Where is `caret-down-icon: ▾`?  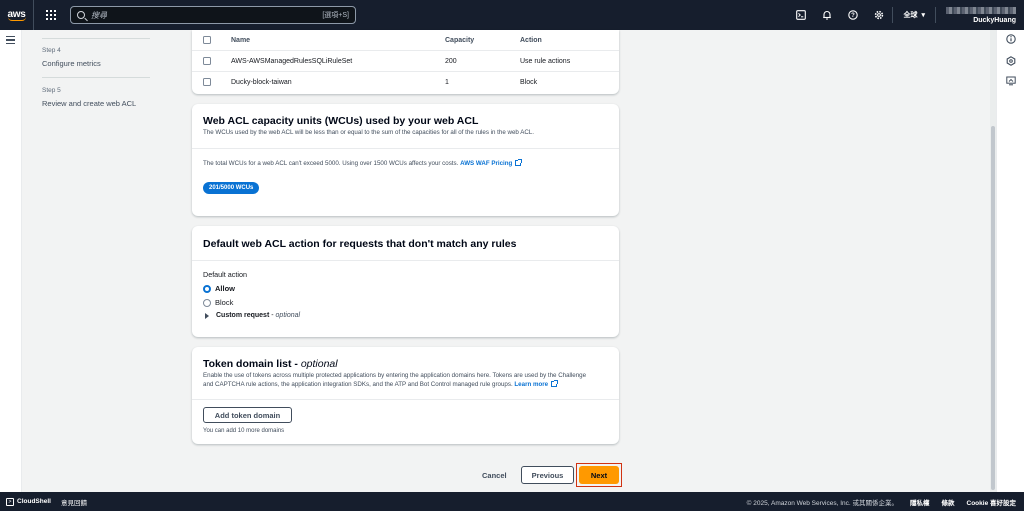
caret-down-icon: ▾ is located at coordinates (923, 15).